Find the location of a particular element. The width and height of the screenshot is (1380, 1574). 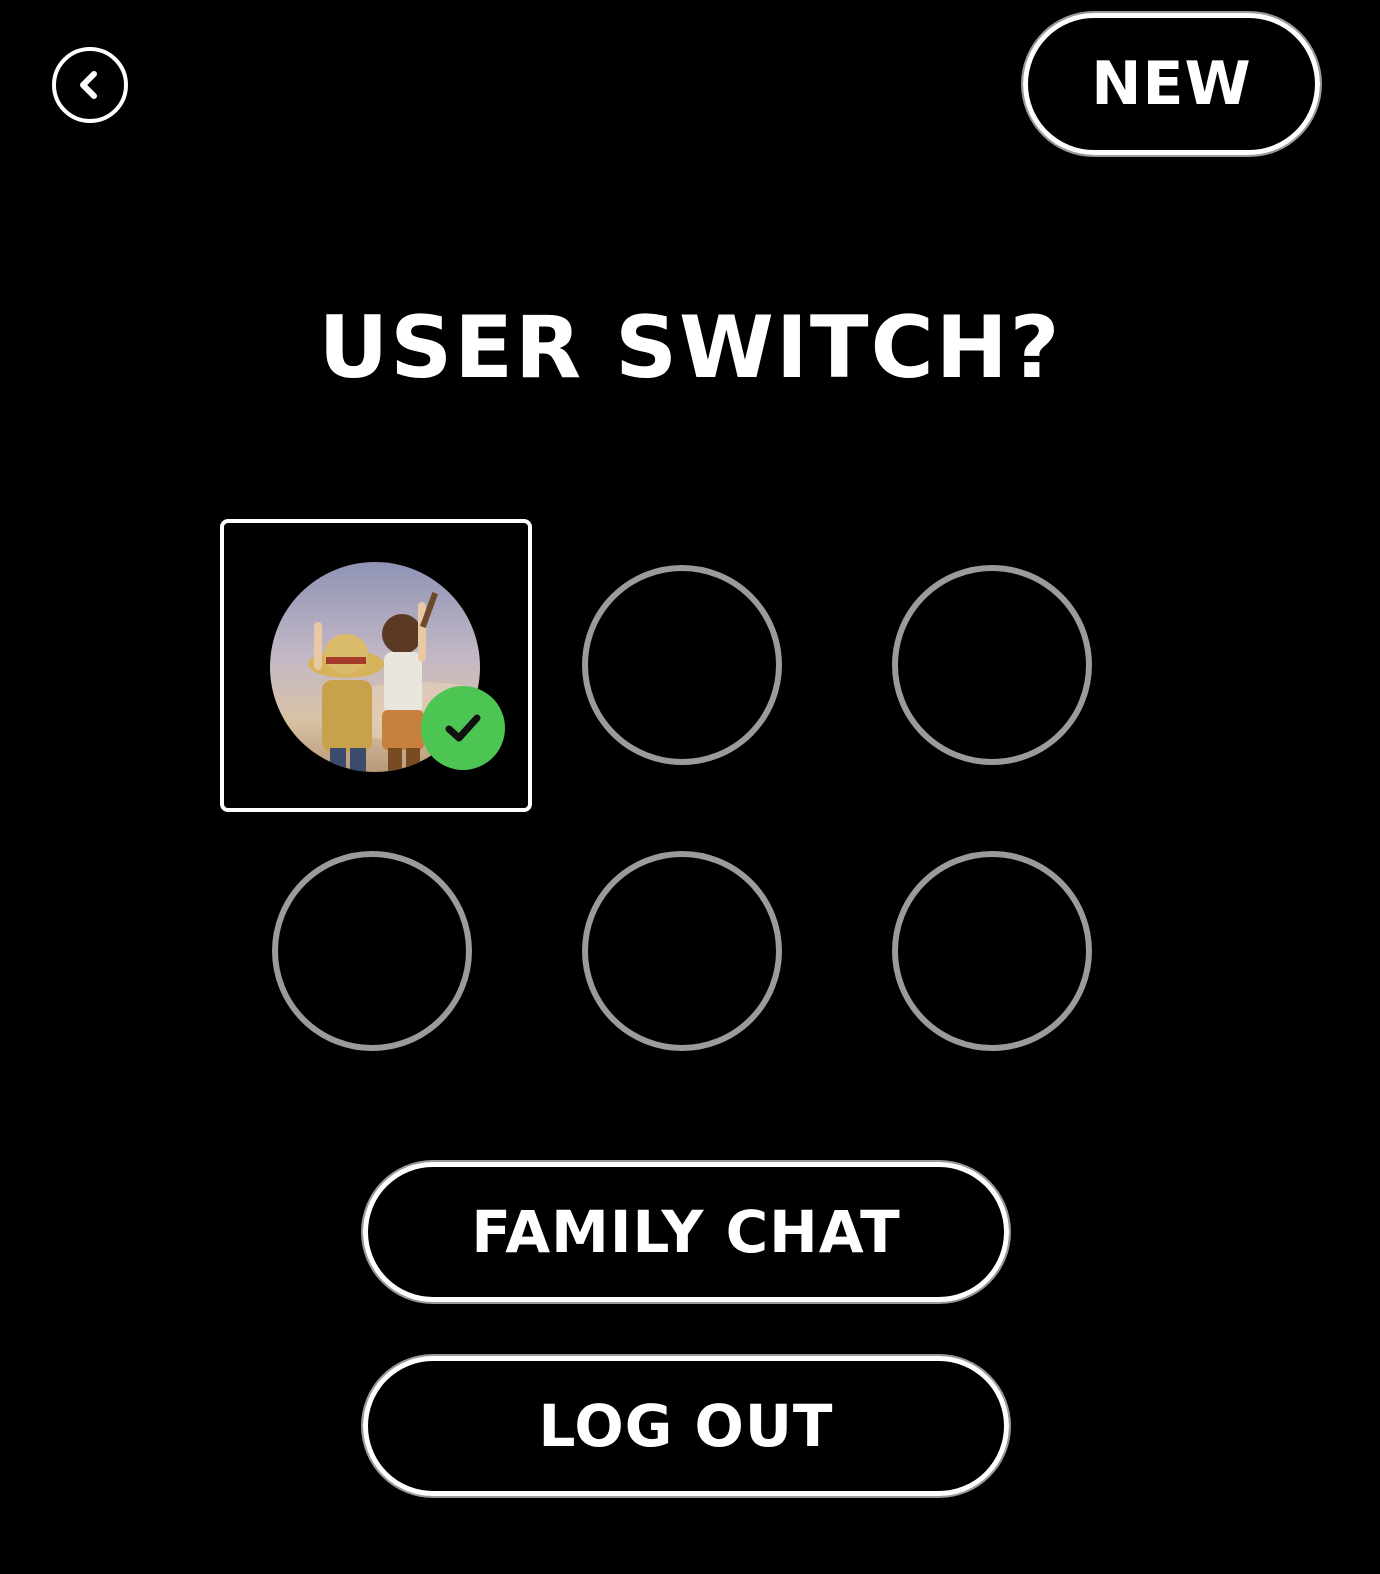

new-user-button-label: NEW is located at coordinates (1171, 84).